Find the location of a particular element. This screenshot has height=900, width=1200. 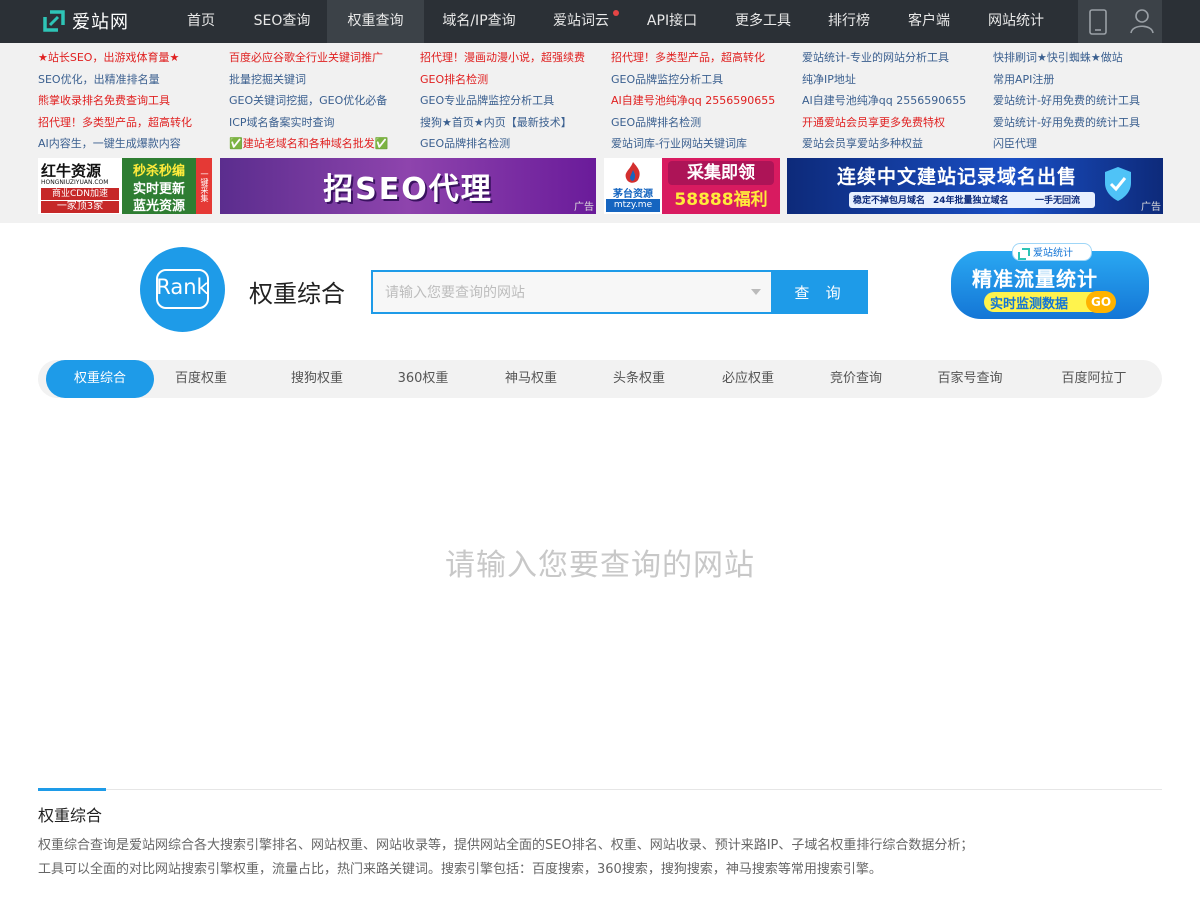

tab-1: 百度权重 is located at coordinates (201, 379).